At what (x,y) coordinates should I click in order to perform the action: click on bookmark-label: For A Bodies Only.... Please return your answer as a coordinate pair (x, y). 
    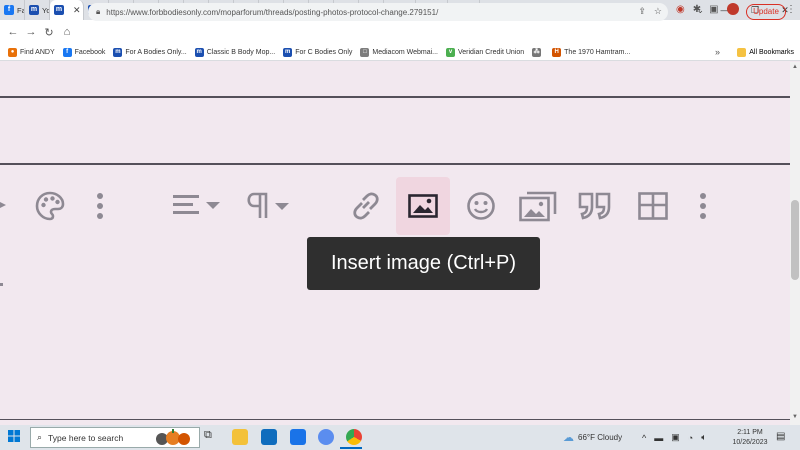
    Looking at the image, I should click on (156, 52).